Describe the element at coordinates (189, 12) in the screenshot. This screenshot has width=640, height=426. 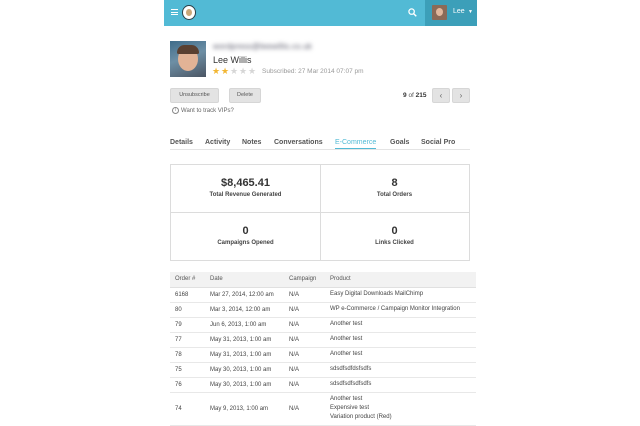
I see `mailchimp-logo-icon` at that location.